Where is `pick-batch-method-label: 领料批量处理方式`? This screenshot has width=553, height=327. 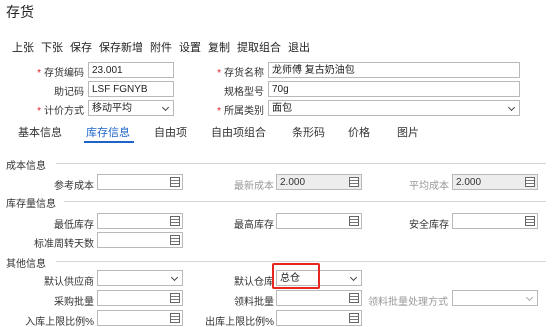
pick-batch-method-label: 领料批量处理方式 is located at coordinates (408, 302).